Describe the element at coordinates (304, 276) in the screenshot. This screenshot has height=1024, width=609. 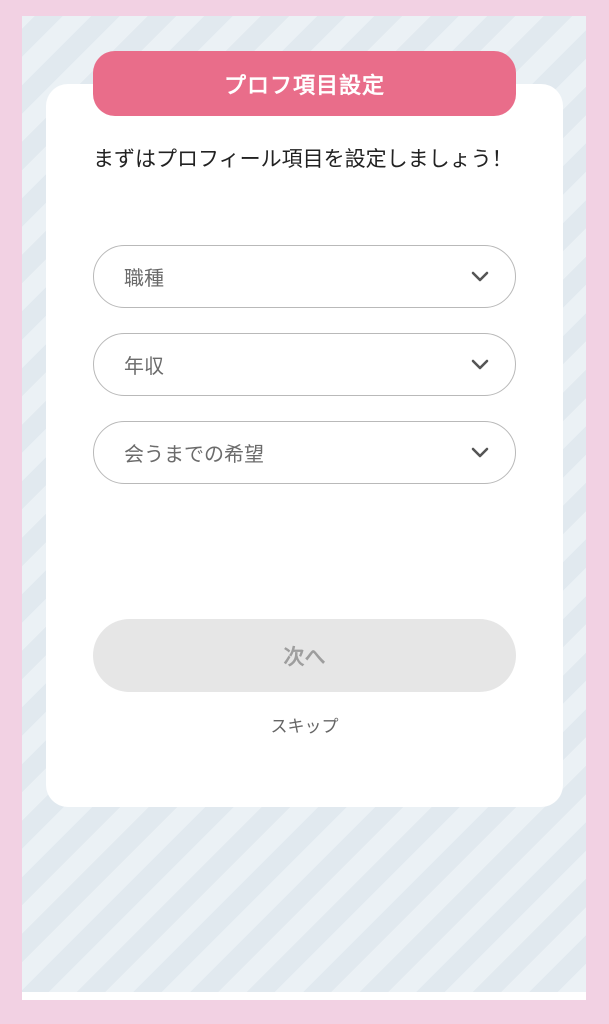
I see `job-type-select: 職種` at that location.